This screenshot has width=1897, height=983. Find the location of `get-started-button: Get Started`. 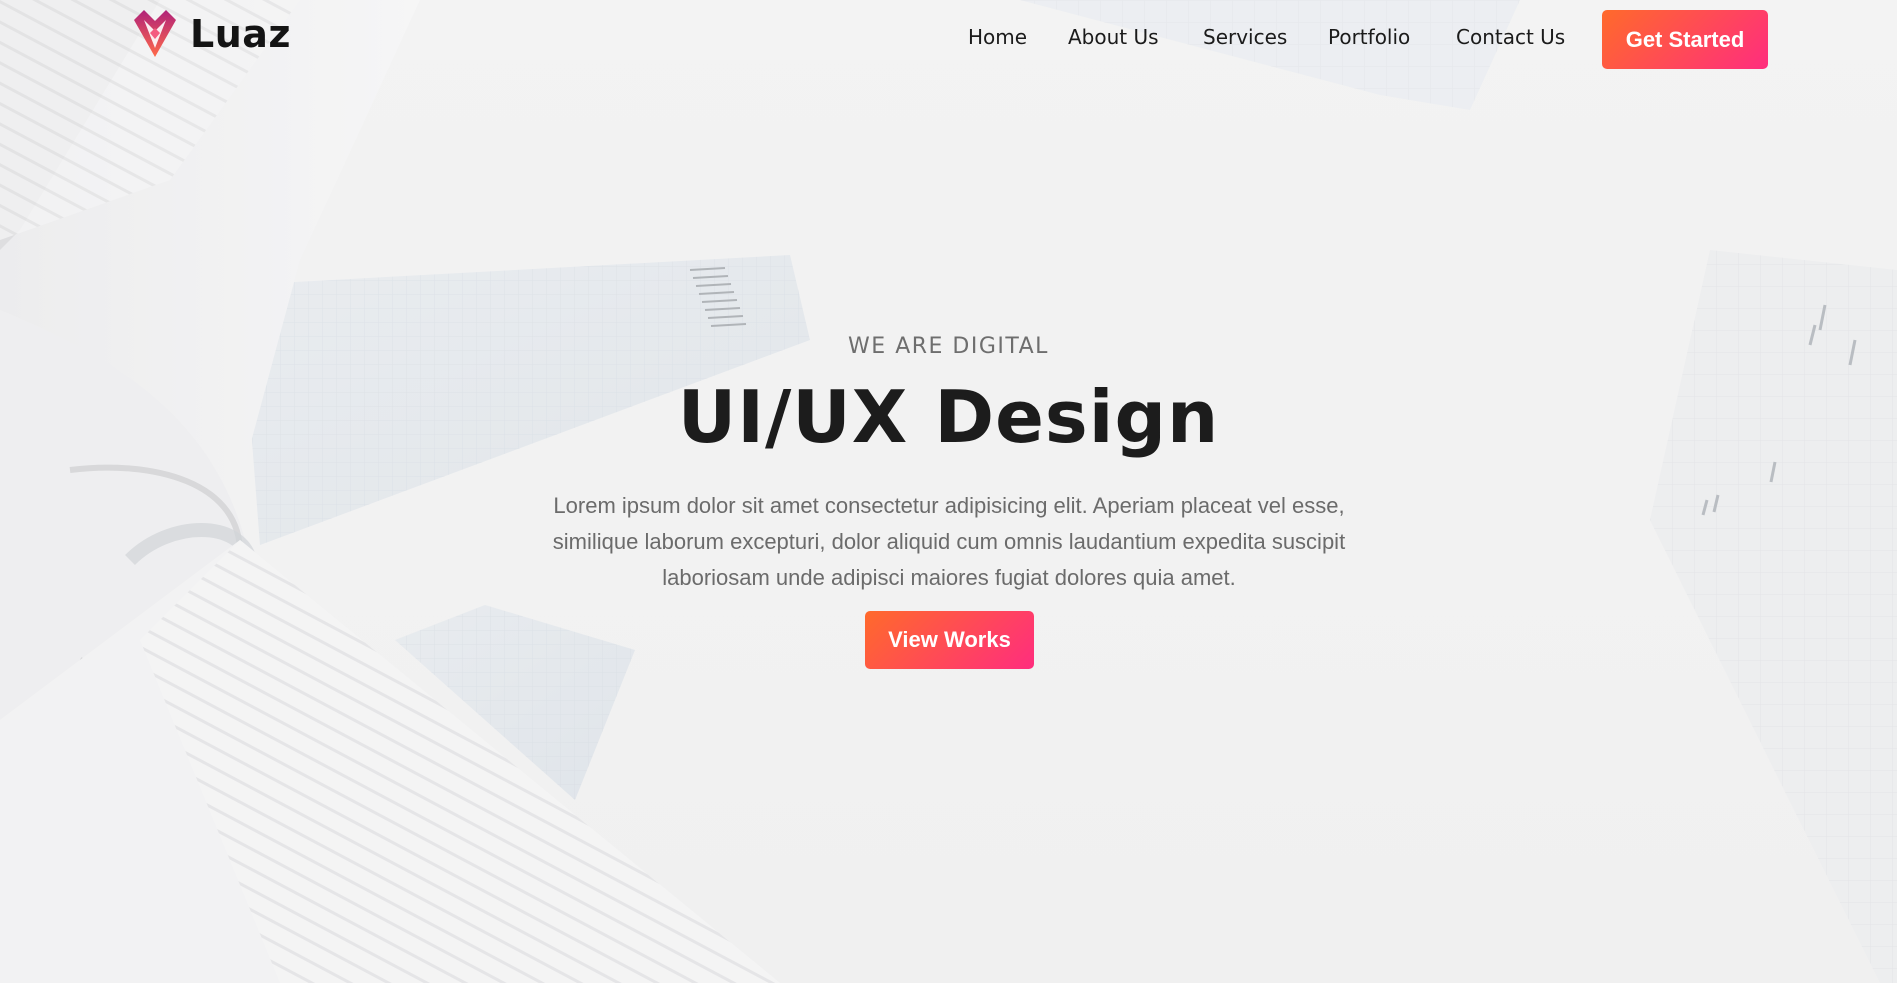

get-started-button: Get Started is located at coordinates (1685, 39).